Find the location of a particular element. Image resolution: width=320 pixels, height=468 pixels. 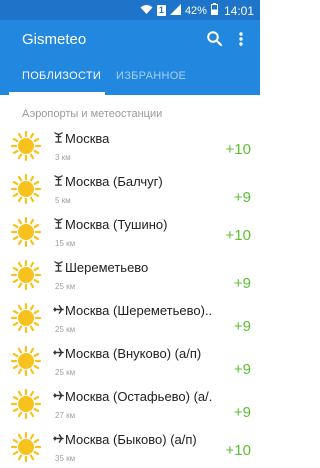

station-row: Москва (Внуково) (а/п) 25 км +9 is located at coordinates (130, 360).